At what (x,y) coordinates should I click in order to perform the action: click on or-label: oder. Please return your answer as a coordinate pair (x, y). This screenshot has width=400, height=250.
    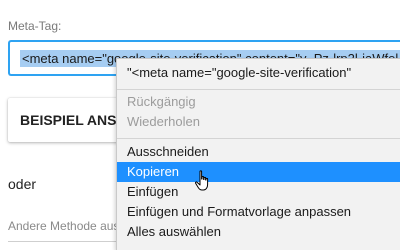
    Looking at the image, I should click on (22, 184).